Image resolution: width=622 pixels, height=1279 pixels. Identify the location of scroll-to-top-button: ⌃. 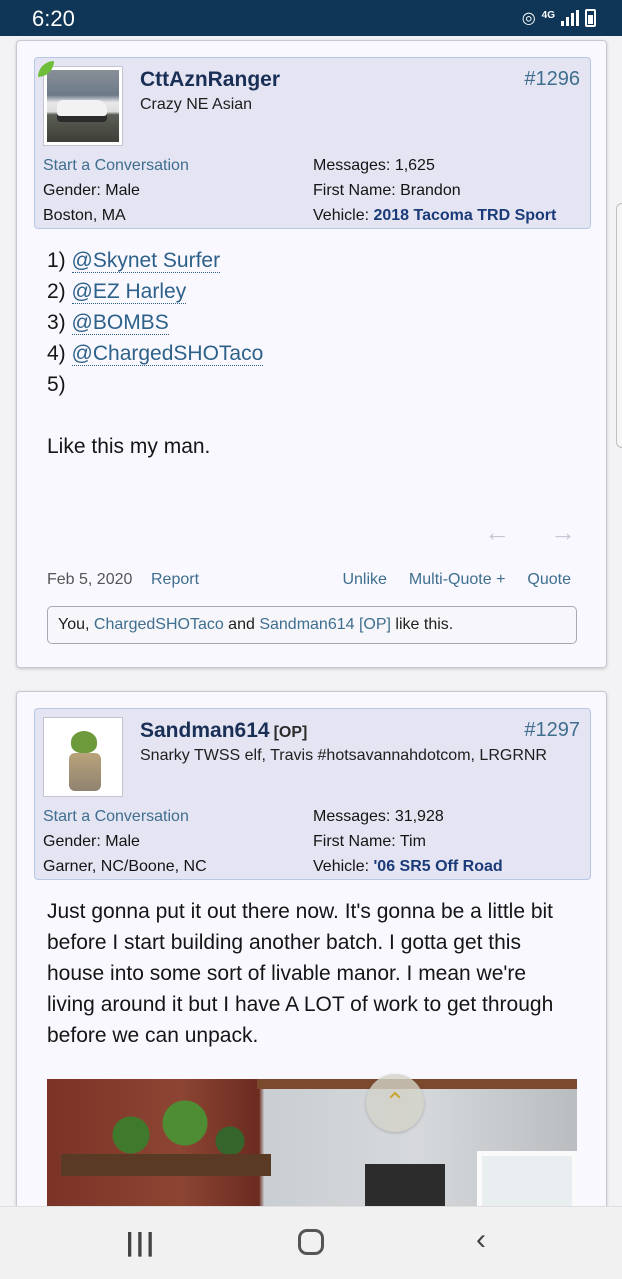
(395, 1103).